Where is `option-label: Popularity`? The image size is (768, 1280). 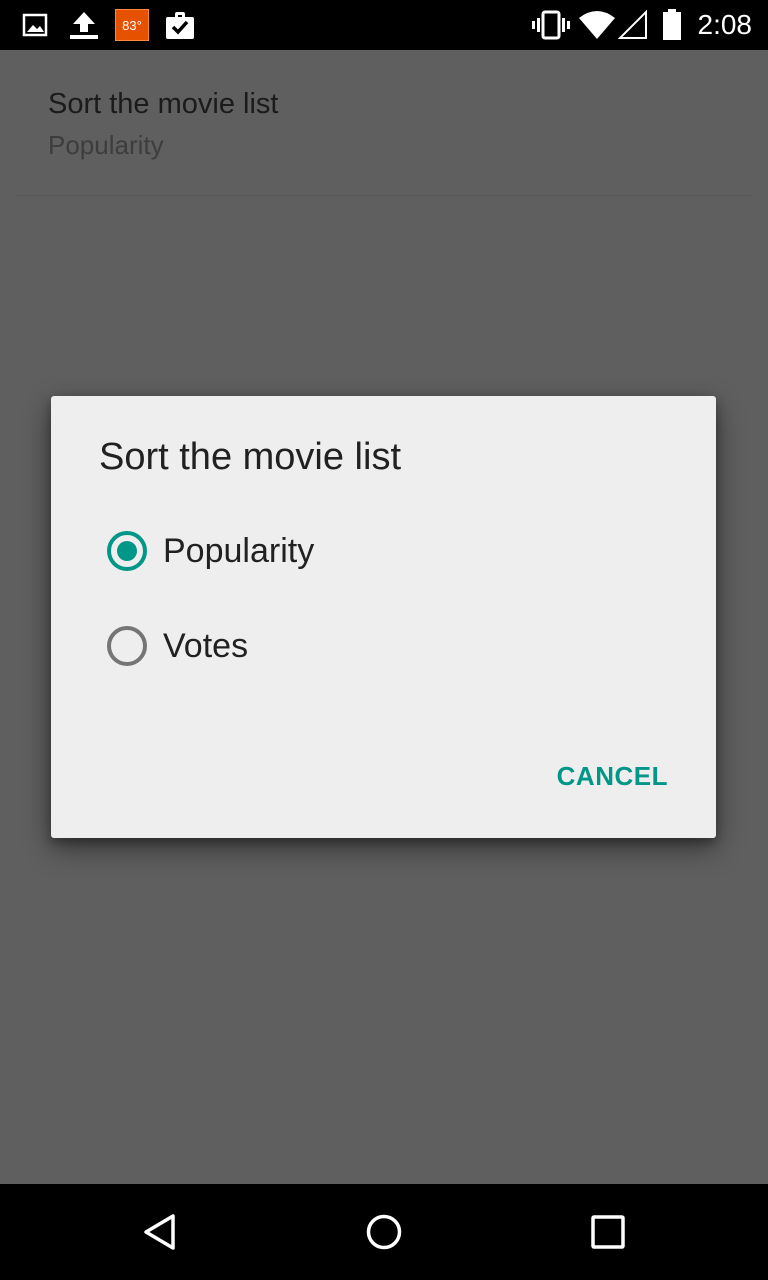 option-label: Popularity is located at coordinates (239, 550).